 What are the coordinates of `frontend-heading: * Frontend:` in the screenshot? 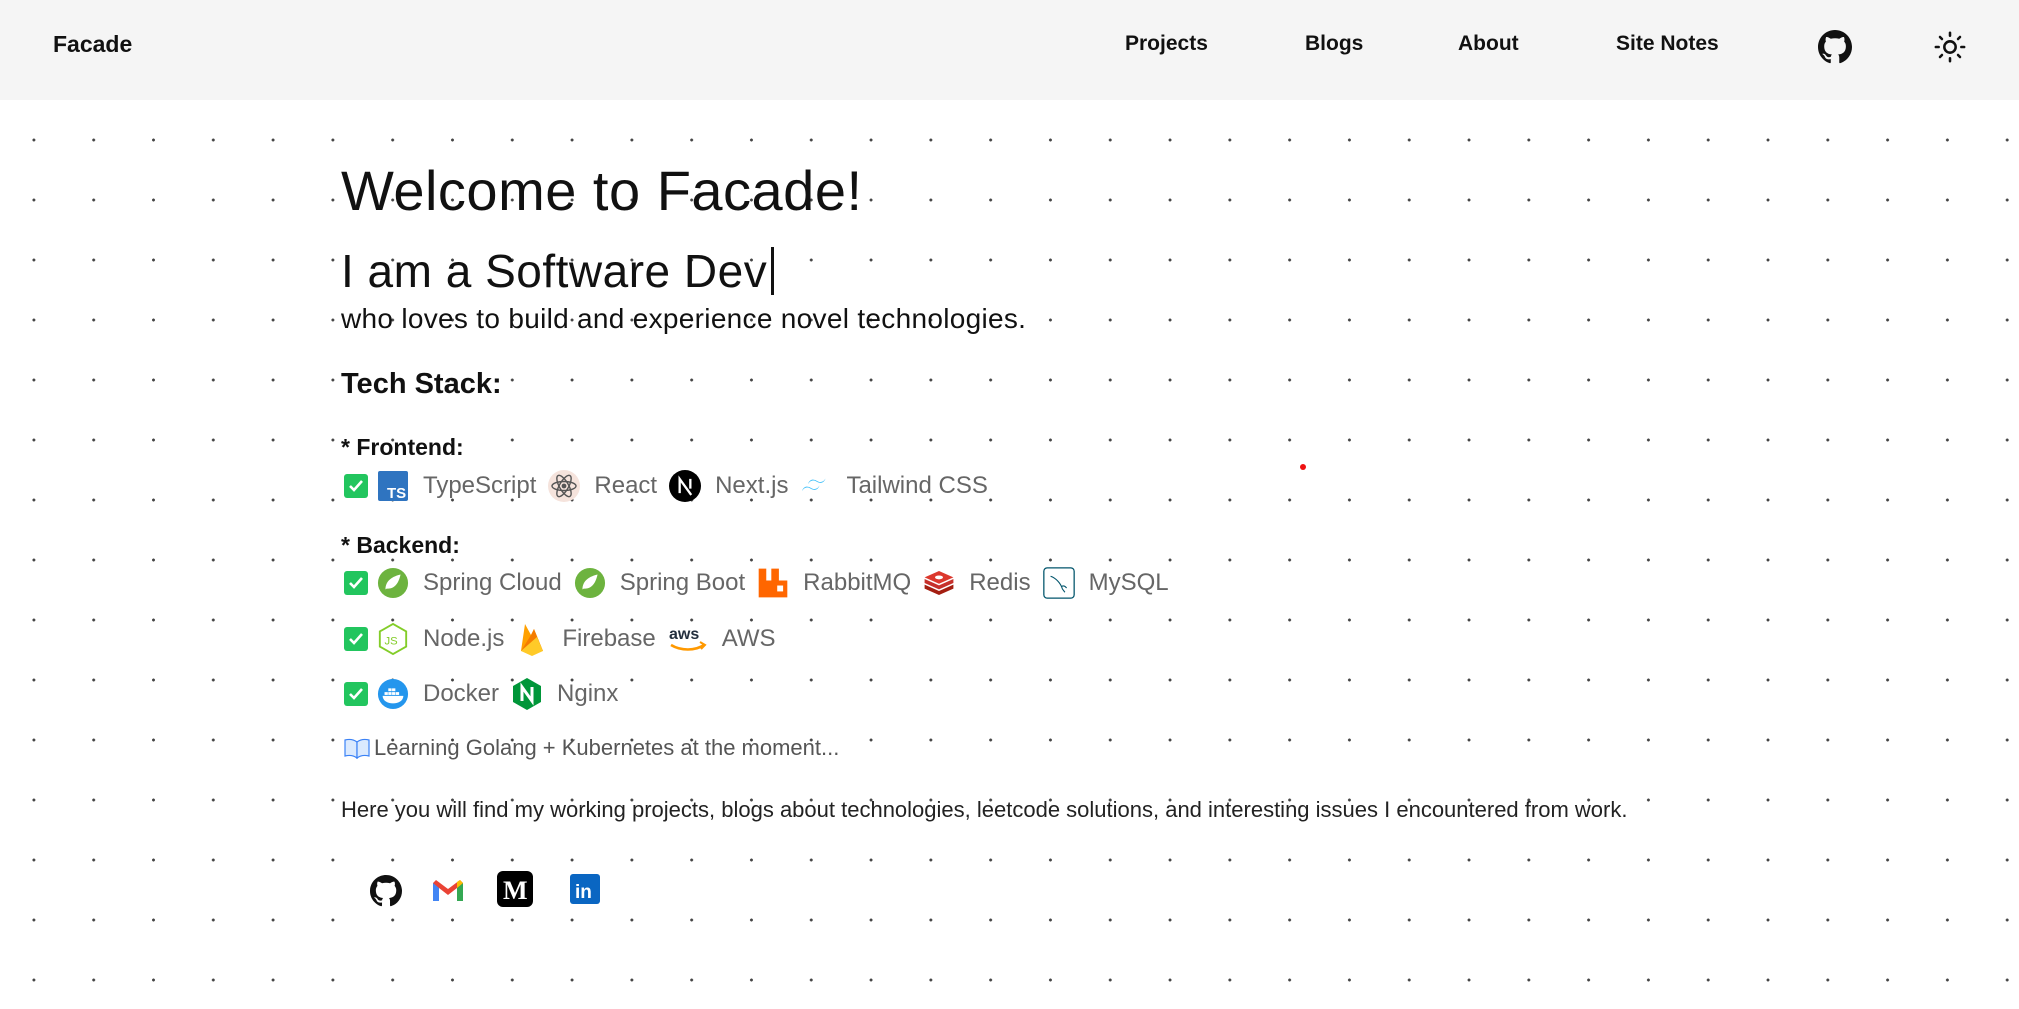 It's located at (402, 447).